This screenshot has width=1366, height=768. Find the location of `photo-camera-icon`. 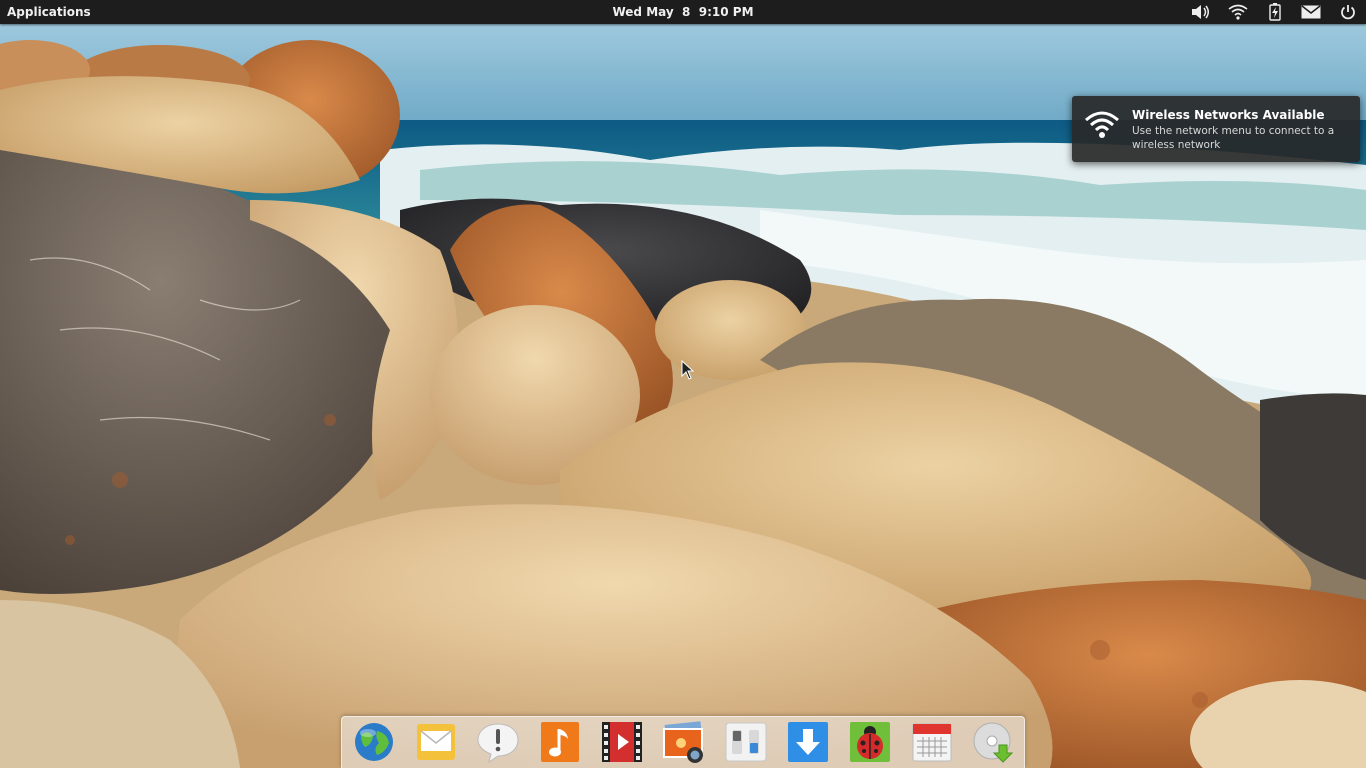

photo-camera-icon is located at coordinates (683, 742).